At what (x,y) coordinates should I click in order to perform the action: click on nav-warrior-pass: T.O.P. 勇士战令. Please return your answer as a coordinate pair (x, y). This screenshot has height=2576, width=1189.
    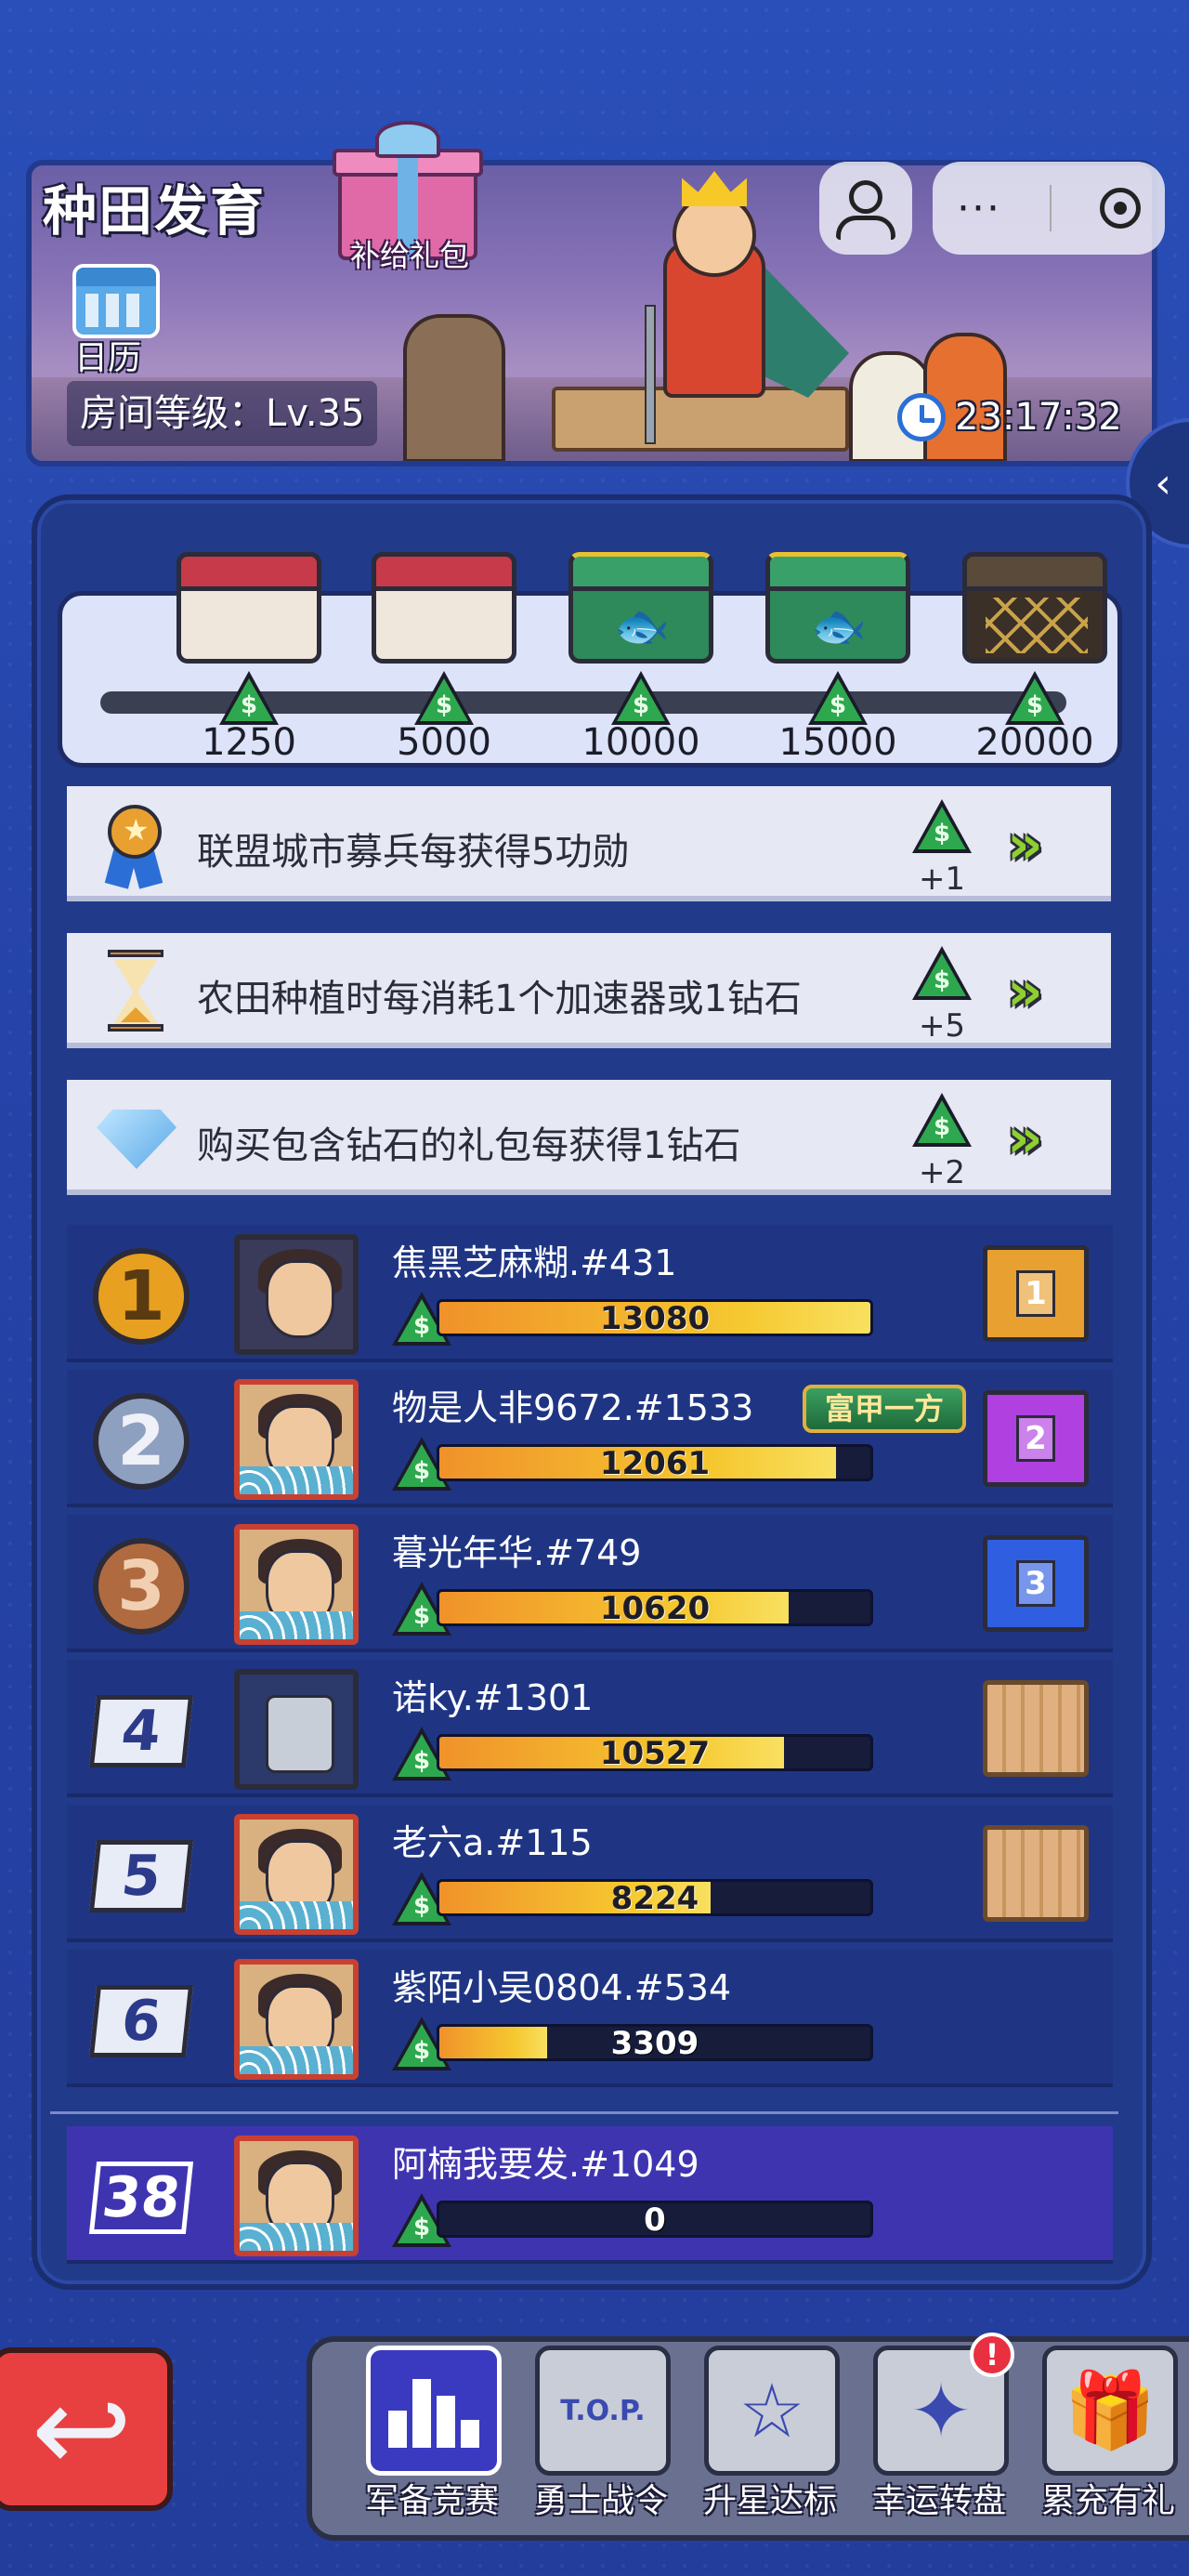
    Looking at the image, I should click on (601, 2438).